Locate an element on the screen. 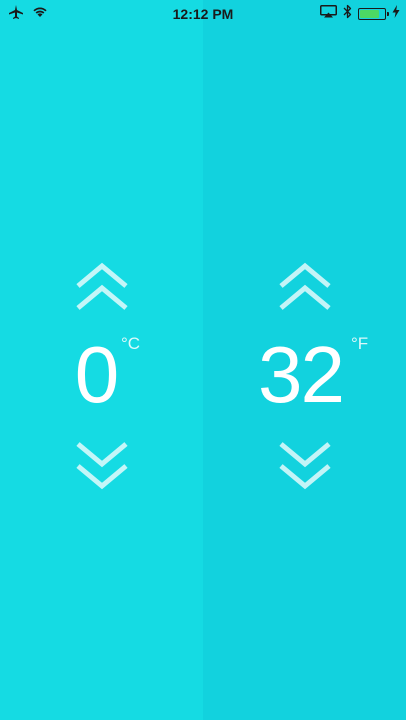  battery-level is located at coordinates (370, 14).